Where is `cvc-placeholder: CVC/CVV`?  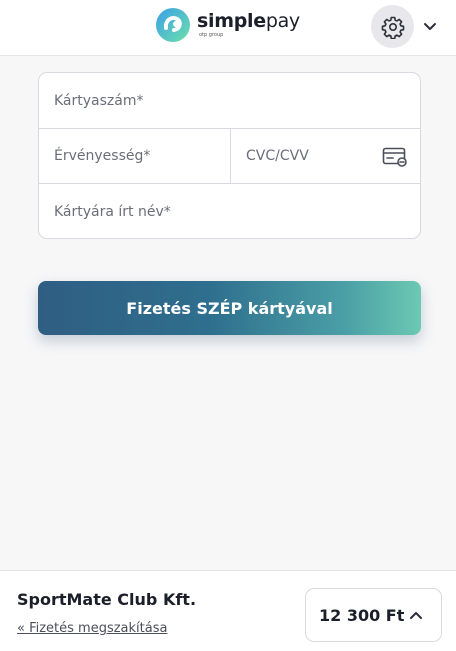 cvc-placeholder: CVC/CVV is located at coordinates (277, 156).